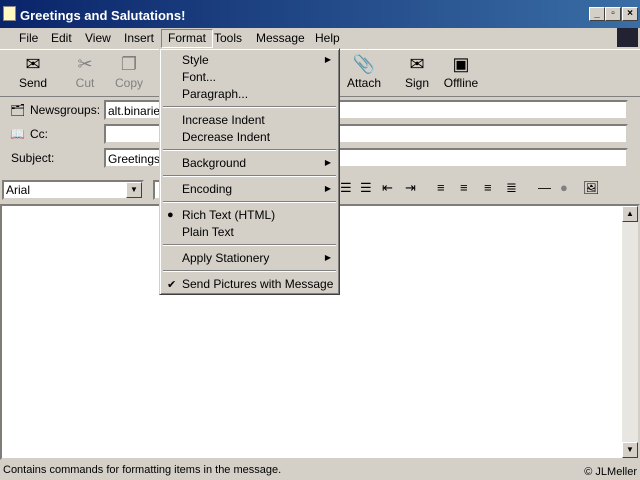 This screenshot has width=640, height=480. I want to click on attach-label: Attach, so click(364, 83).